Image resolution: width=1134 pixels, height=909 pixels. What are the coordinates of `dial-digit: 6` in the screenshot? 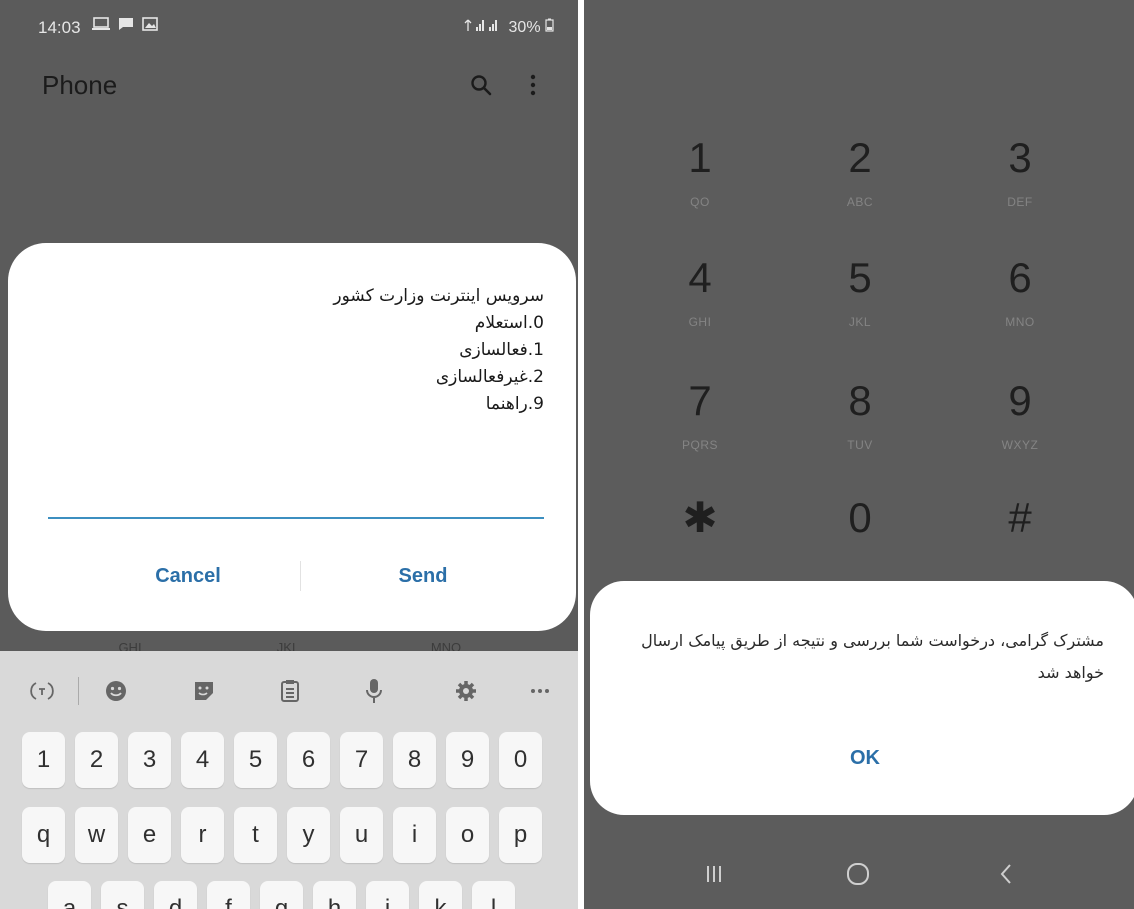 It's located at (1020, 277).